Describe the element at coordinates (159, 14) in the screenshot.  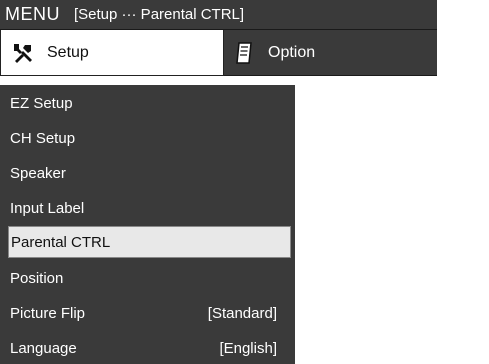
I see `breadcrumb: [Setup ··· Parental CTRL]` at that location.